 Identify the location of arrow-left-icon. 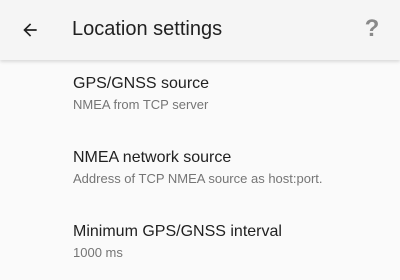
(30, 30).